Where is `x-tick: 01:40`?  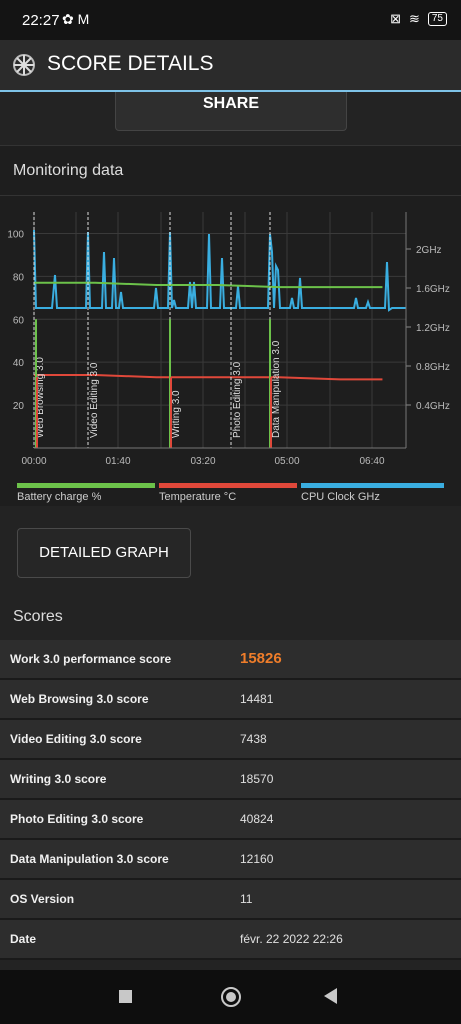
x-tick: 01:40 is located at coordinates (117, 461).